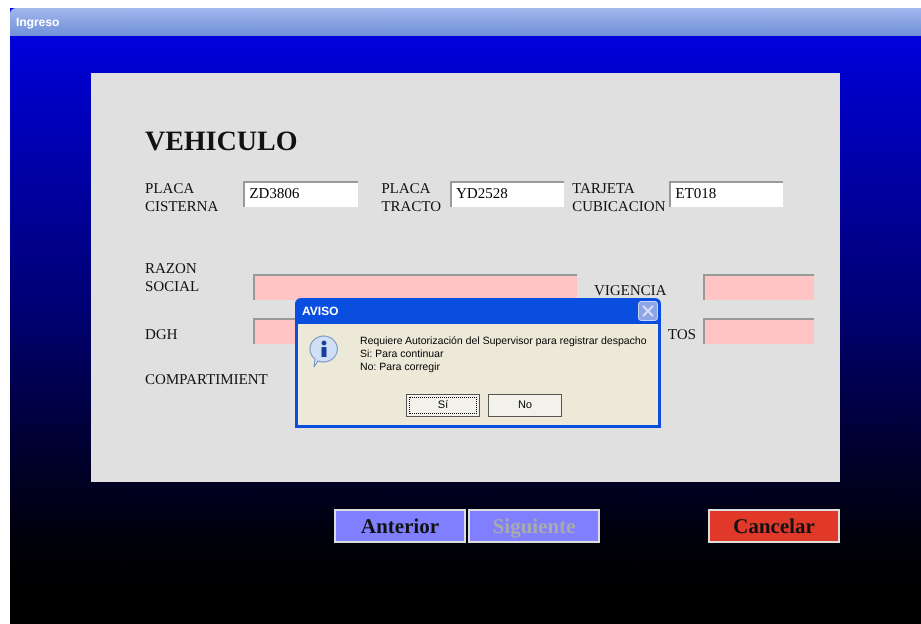 This screenshot has height=624, width=921. Describe the element at coordinates (402, 354) in the screenshot. I see `message-text: Si: Para continuar` at that location.